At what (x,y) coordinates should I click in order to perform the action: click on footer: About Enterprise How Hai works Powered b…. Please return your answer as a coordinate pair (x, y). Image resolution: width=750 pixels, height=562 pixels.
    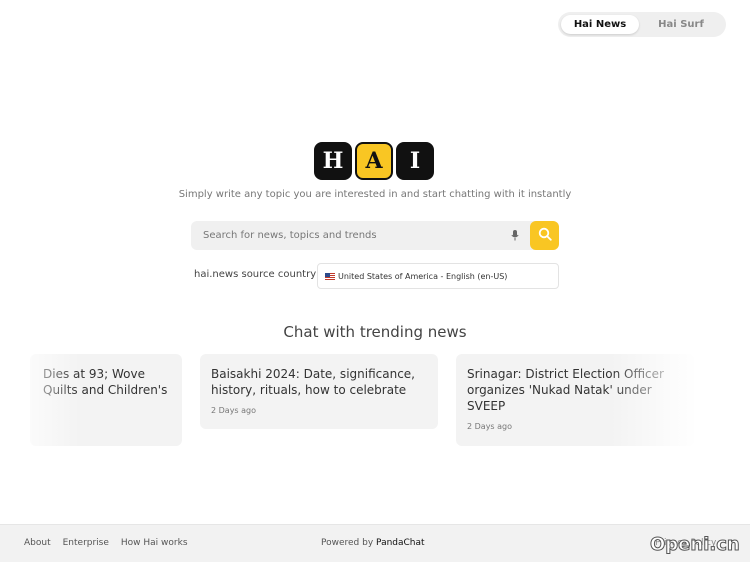
    Looking at the image, I should click on (375, 543).